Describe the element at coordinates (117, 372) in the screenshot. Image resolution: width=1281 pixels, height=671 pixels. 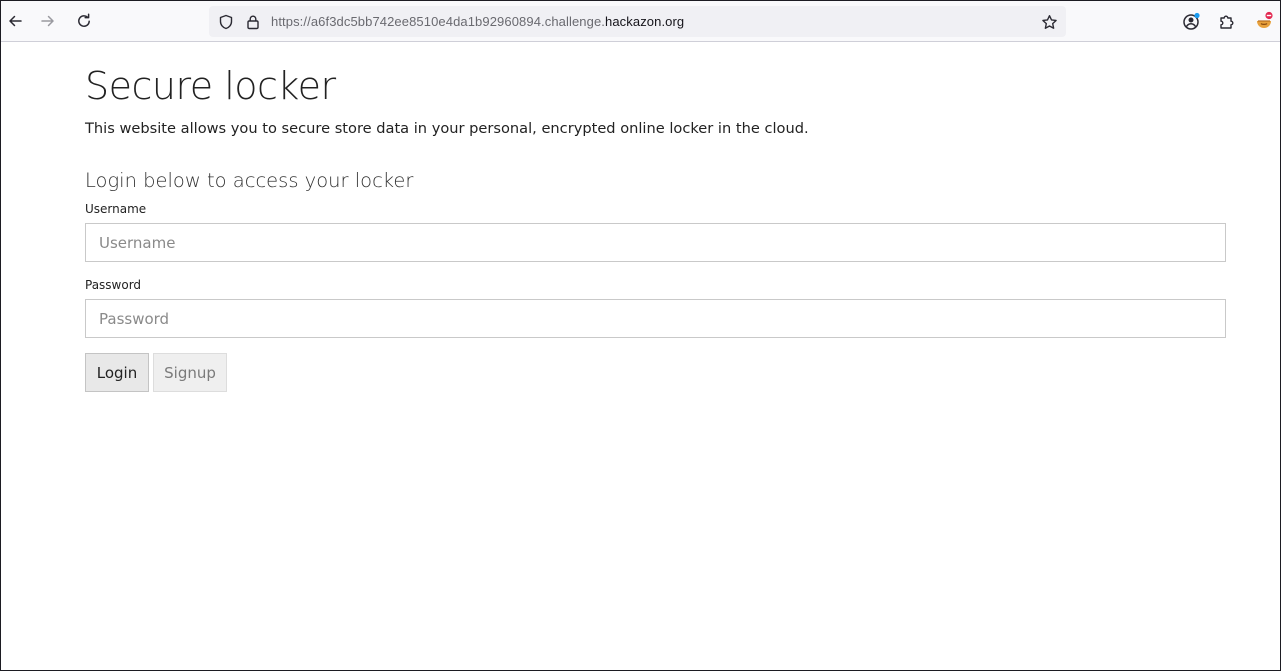
I see `login-button: Login` at that location.